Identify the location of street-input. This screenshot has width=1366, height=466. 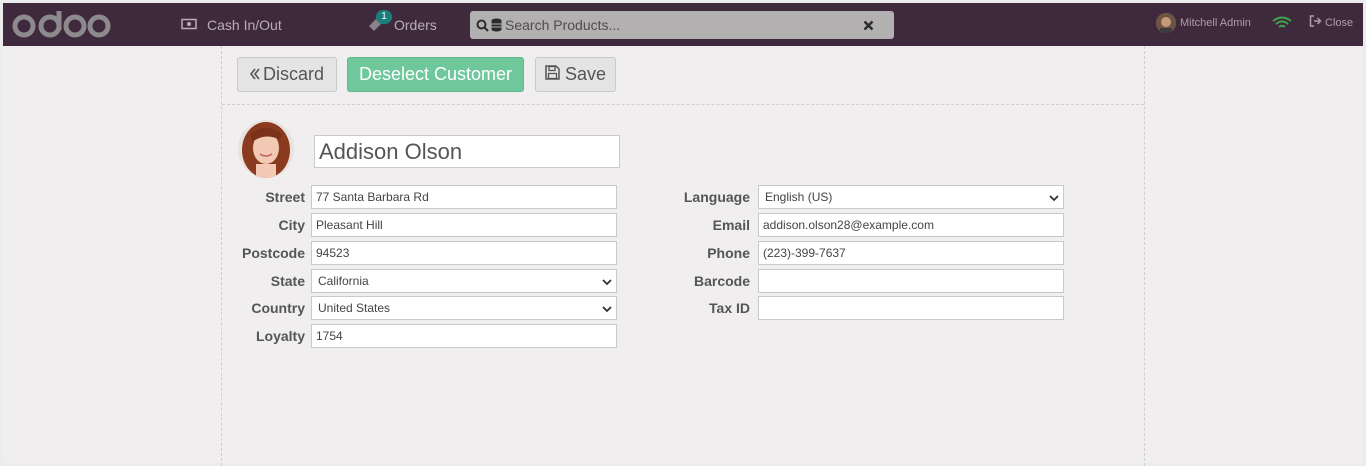
(464, 197).